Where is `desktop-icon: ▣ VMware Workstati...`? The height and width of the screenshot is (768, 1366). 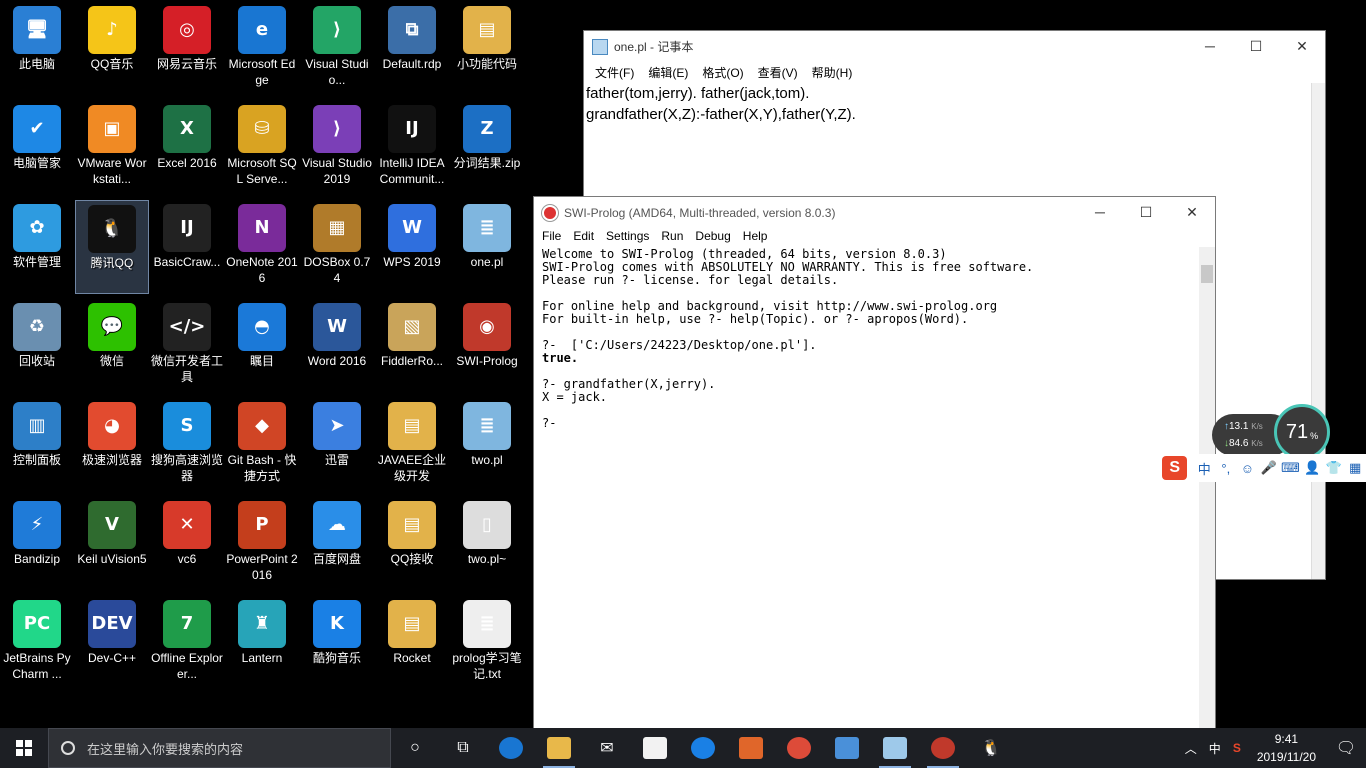 desktop-icon: ▣ VMware Workstati... is located at coordinates (112, 148).